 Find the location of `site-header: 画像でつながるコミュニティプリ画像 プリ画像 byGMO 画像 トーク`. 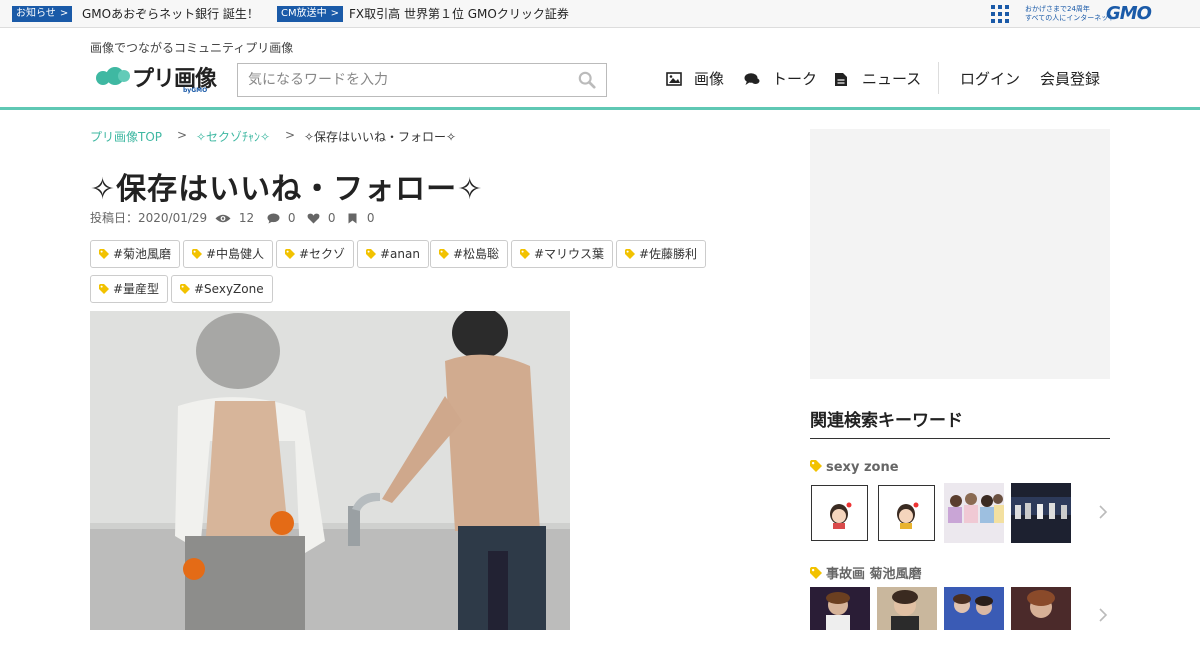

site-header: 画像でつながるコミュニティプリ画像 プリ画像 byGMO 画像 トーク is located at coordinates (600, 69).